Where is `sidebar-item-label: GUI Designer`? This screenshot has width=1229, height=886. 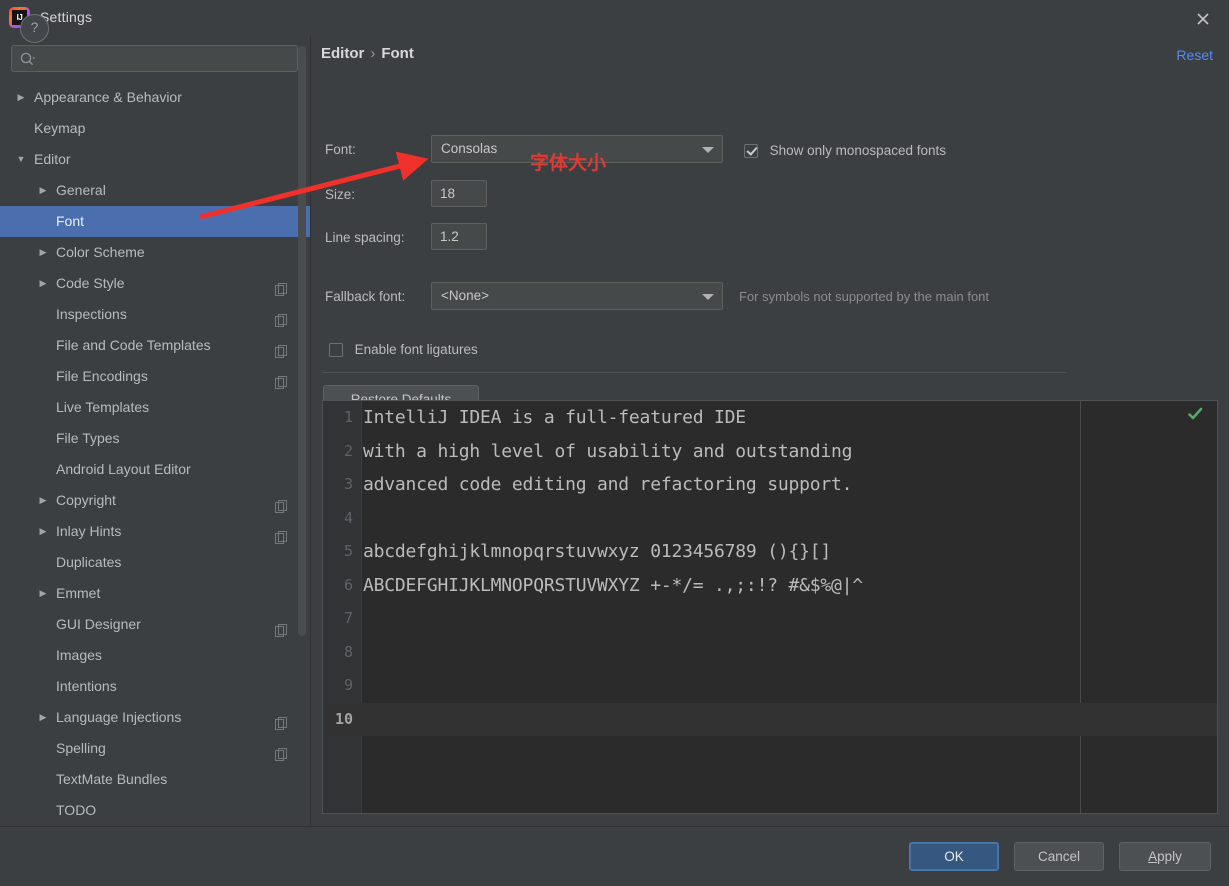
sidebar-item-label: GUI Designer is located at coordinates (98, 624).